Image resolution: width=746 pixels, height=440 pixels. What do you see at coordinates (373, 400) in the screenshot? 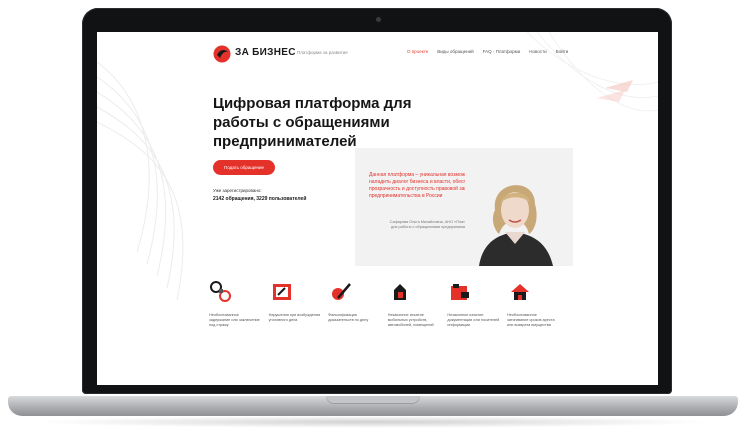
I see `laptop-notch` at bounding box center [373, 400].